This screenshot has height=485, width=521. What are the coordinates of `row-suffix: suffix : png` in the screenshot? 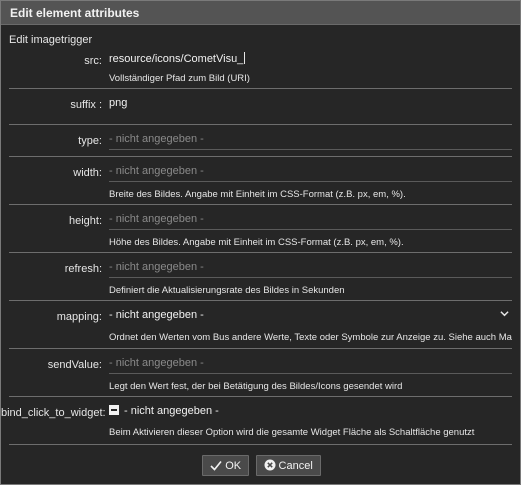 It's located at (260, 107).